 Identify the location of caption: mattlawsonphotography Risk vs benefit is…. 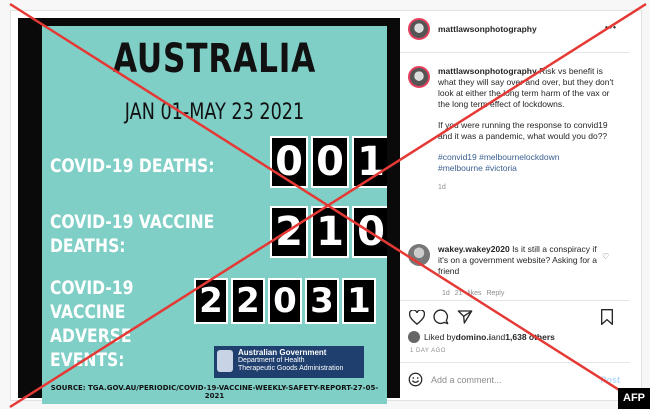
(514, 129).